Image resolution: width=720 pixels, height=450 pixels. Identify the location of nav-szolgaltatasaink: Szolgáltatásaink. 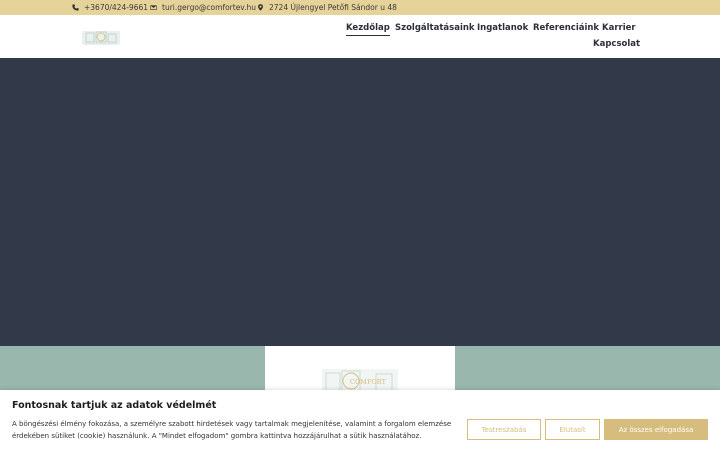
(435, 28).